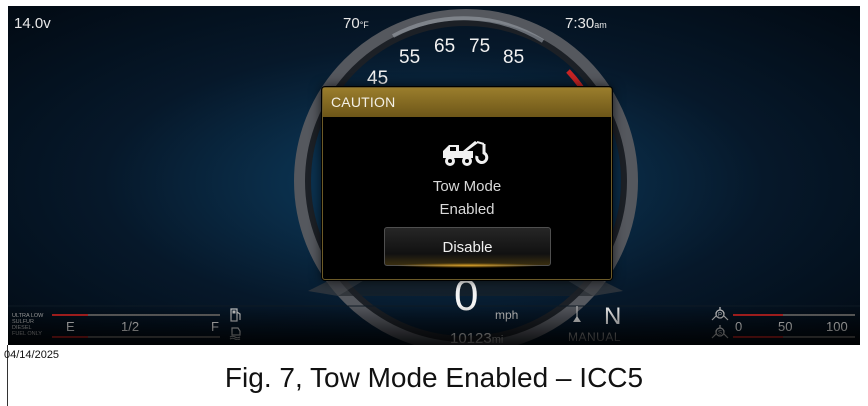  Describe the element at coordinates (471, 155) in the screenshot. I see `tow-truck-icon` at that location.